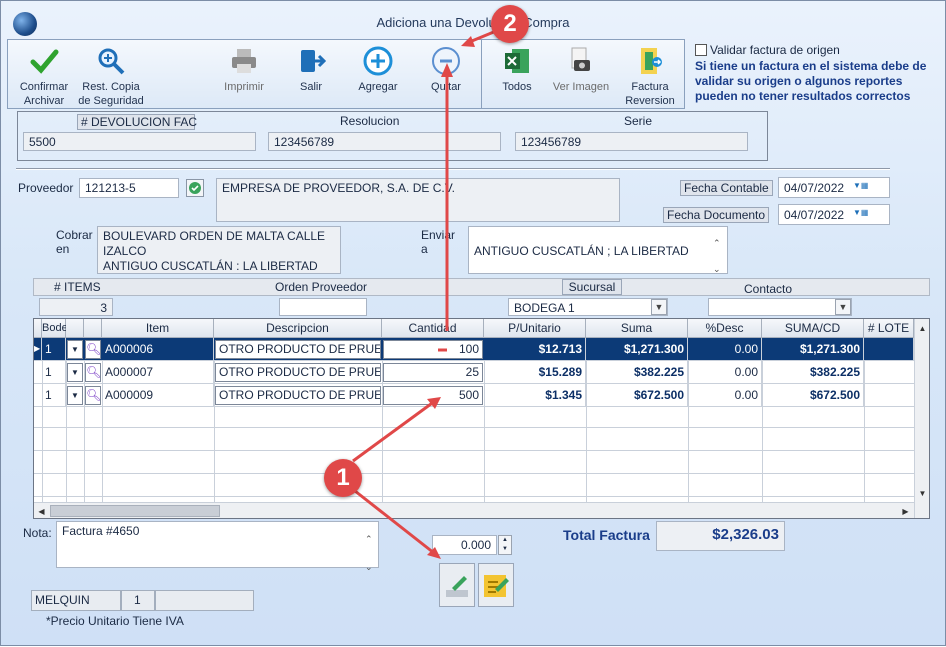 This screenshot has height=647, width=946. Describe the element at coordinates (510, 24) in the screenshot. I see `annotation-badge-2: 2` at that location.